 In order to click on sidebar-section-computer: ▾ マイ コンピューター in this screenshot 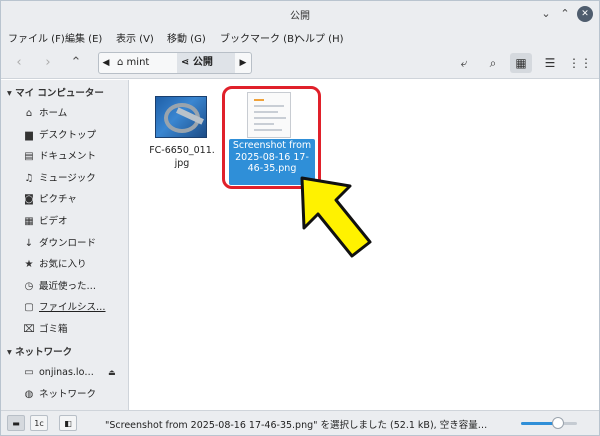, I will do `click(55, 93)`.